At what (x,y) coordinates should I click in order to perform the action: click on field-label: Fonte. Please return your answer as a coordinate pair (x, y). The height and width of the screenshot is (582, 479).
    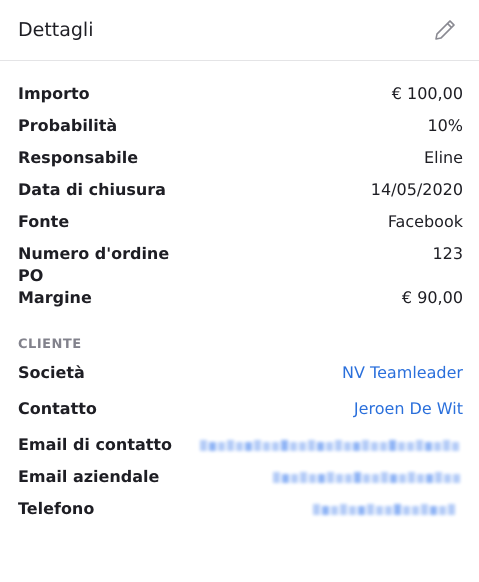
    Looking at the image, I should click on (44, 222).